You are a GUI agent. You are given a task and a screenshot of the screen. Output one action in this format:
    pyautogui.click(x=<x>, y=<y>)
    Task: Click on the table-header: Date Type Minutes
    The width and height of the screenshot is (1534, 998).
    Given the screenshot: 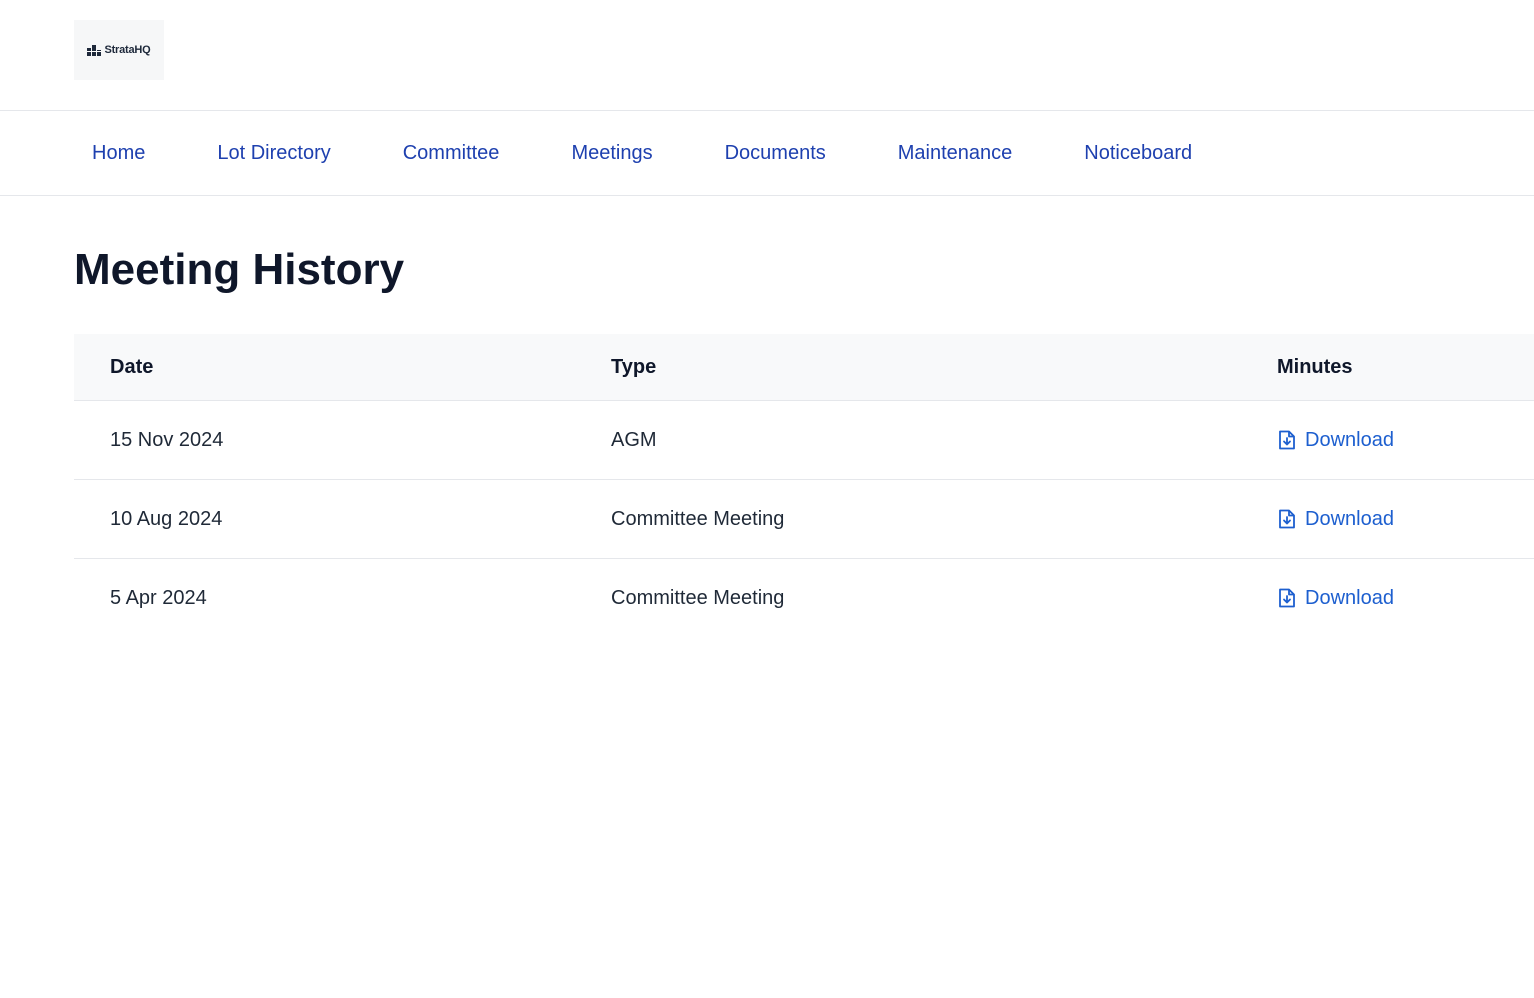 What is the action you would take?
    pyautogui.click(x=804, y=367)
    